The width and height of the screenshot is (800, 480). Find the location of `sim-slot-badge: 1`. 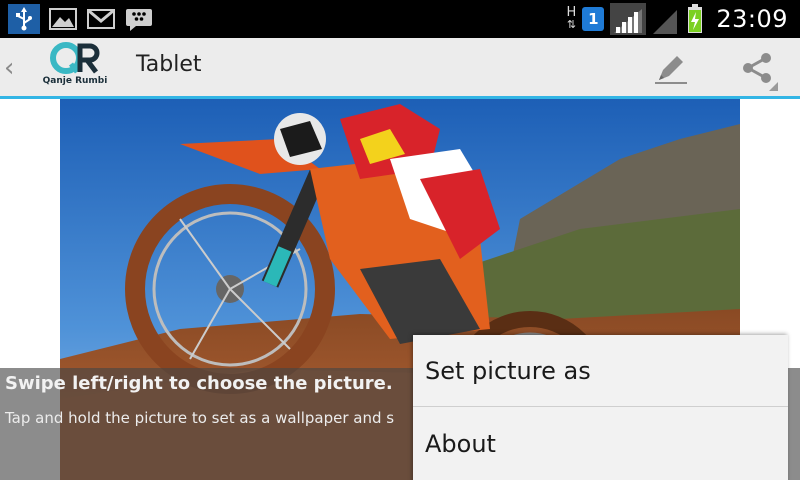

sim-slot-badge: 1 is located at coordinates (593, 19).